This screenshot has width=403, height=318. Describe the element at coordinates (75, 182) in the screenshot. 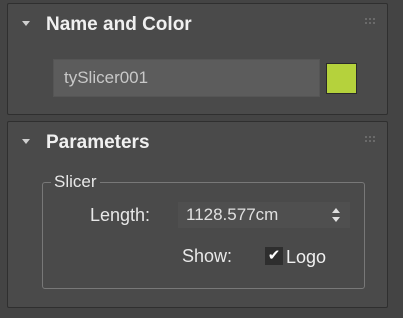

I see `slicer-group-label: Slicer` at that location.